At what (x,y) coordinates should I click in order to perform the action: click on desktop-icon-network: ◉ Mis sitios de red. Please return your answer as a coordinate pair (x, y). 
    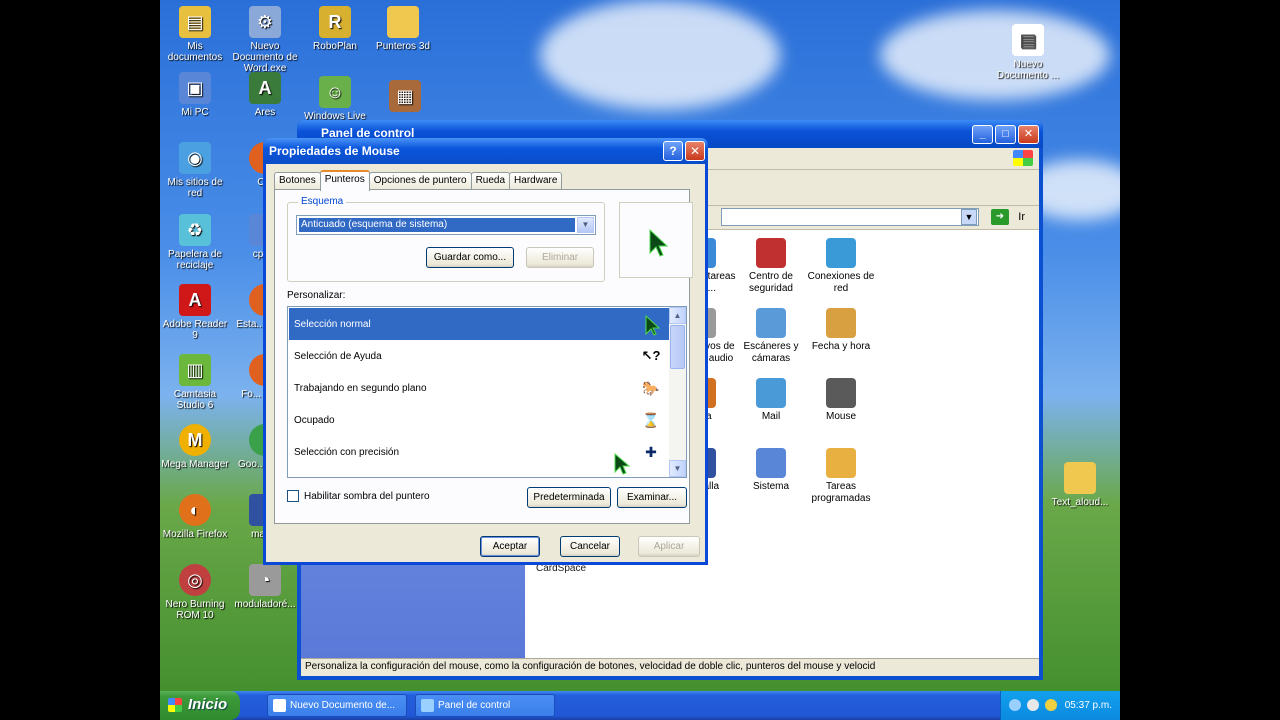
    Looking at the image, I should click on (195, 170).